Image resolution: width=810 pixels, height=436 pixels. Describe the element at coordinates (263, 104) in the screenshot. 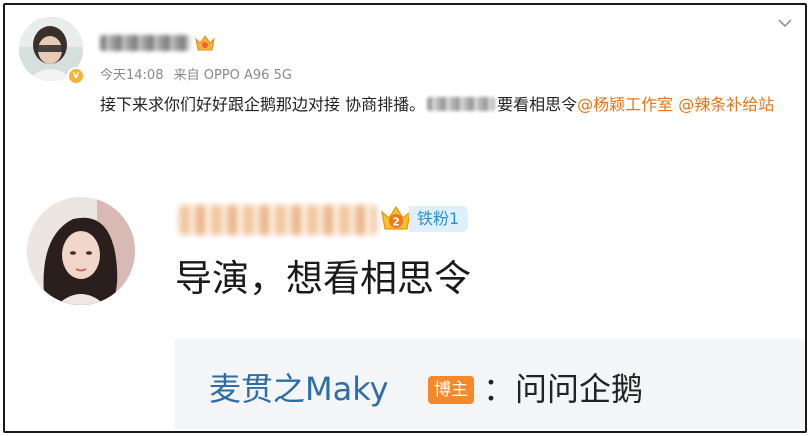

I see `post-text-part-1: 接下来求你们好好跟企鹅那边对接 协商排播。` at that location.